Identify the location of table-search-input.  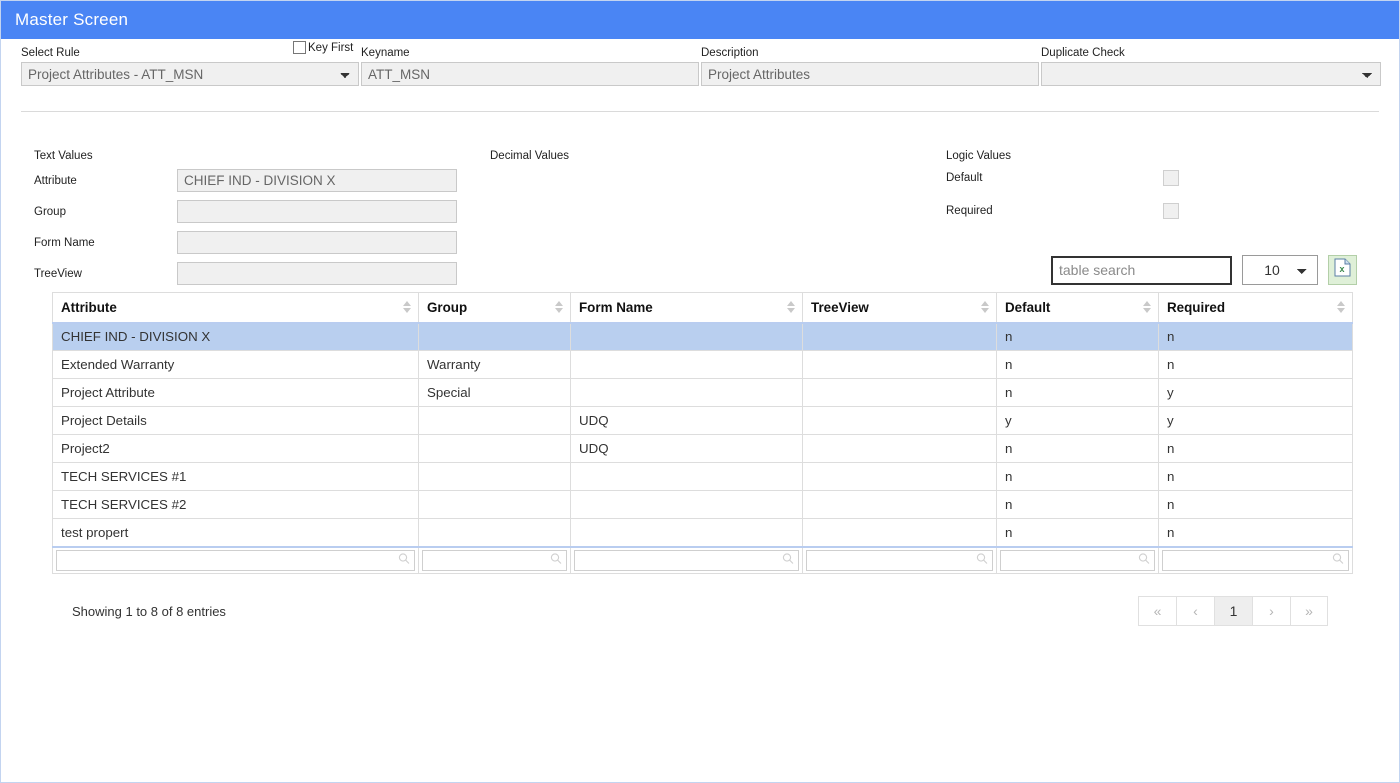
(1141, 270).